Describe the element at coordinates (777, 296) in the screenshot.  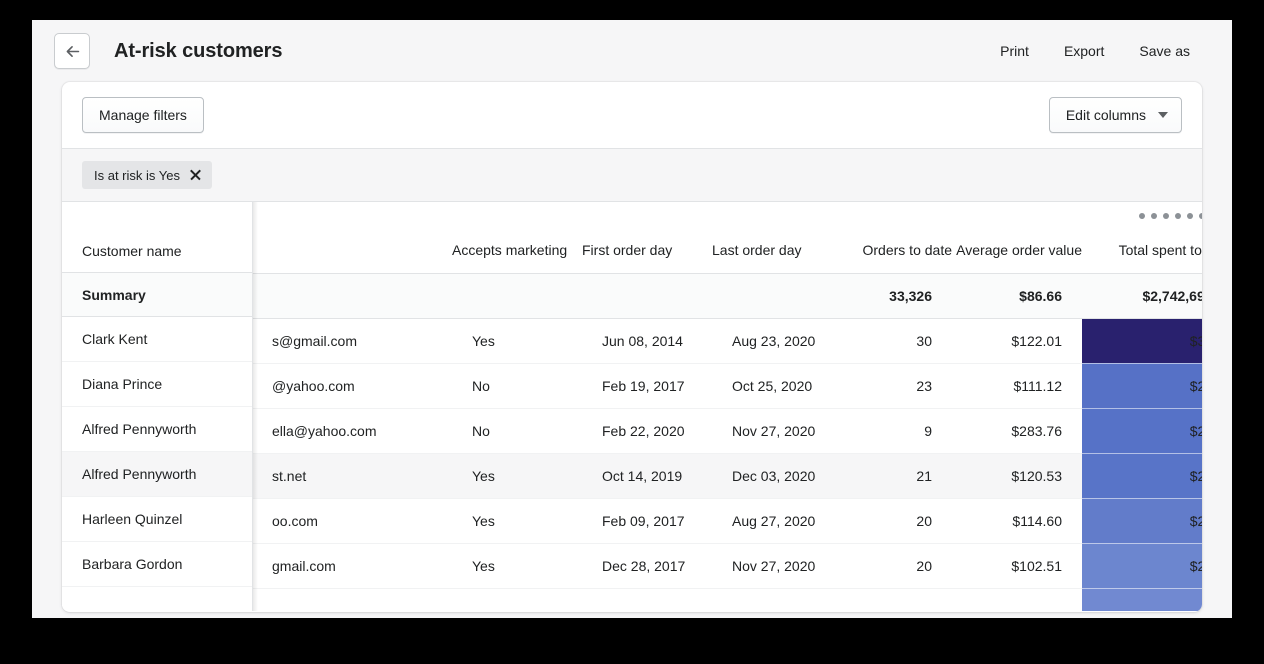
I see `summary-last-order` at that location.